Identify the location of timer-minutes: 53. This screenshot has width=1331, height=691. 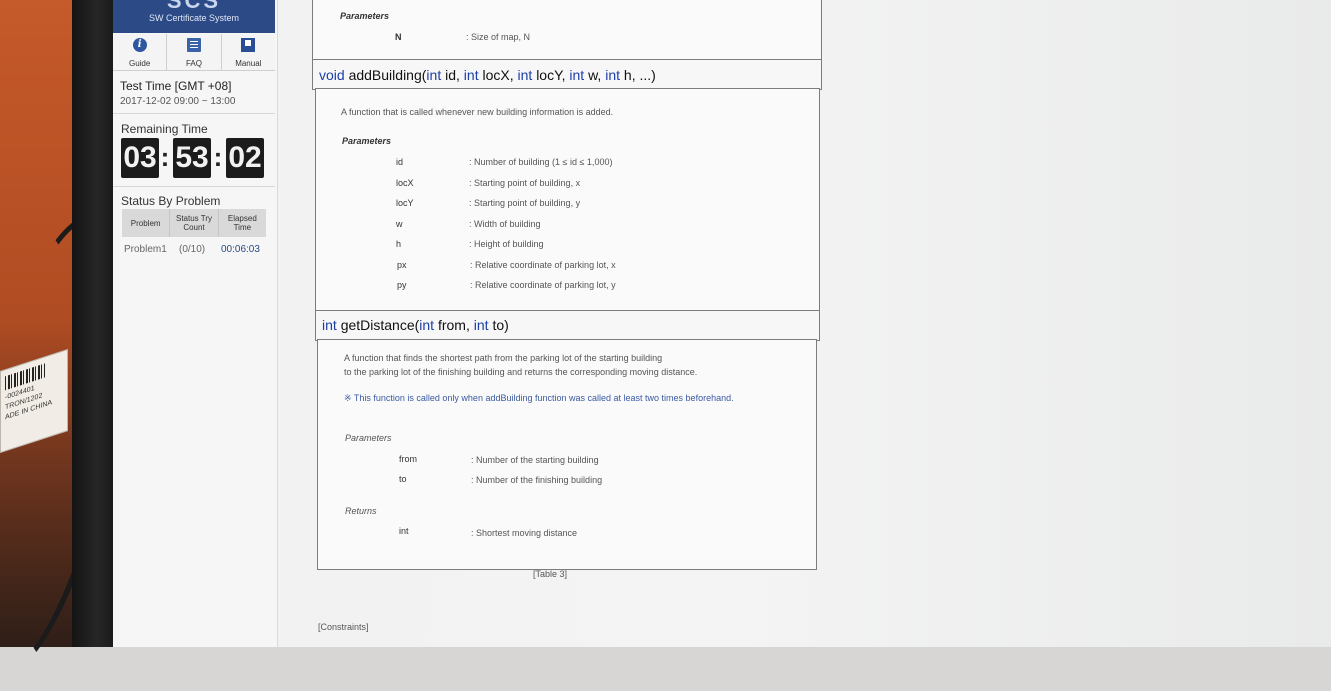
(192, 158).